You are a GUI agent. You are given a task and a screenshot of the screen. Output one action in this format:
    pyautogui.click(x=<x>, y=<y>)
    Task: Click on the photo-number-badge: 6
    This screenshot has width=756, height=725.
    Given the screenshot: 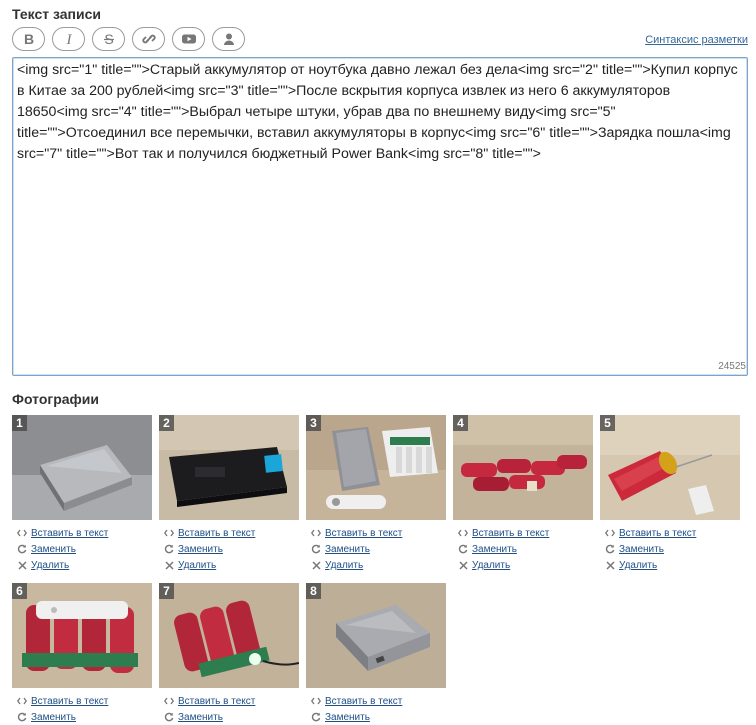 What is the action you would take?
    pyautogui.click(x=19, y=591)
    